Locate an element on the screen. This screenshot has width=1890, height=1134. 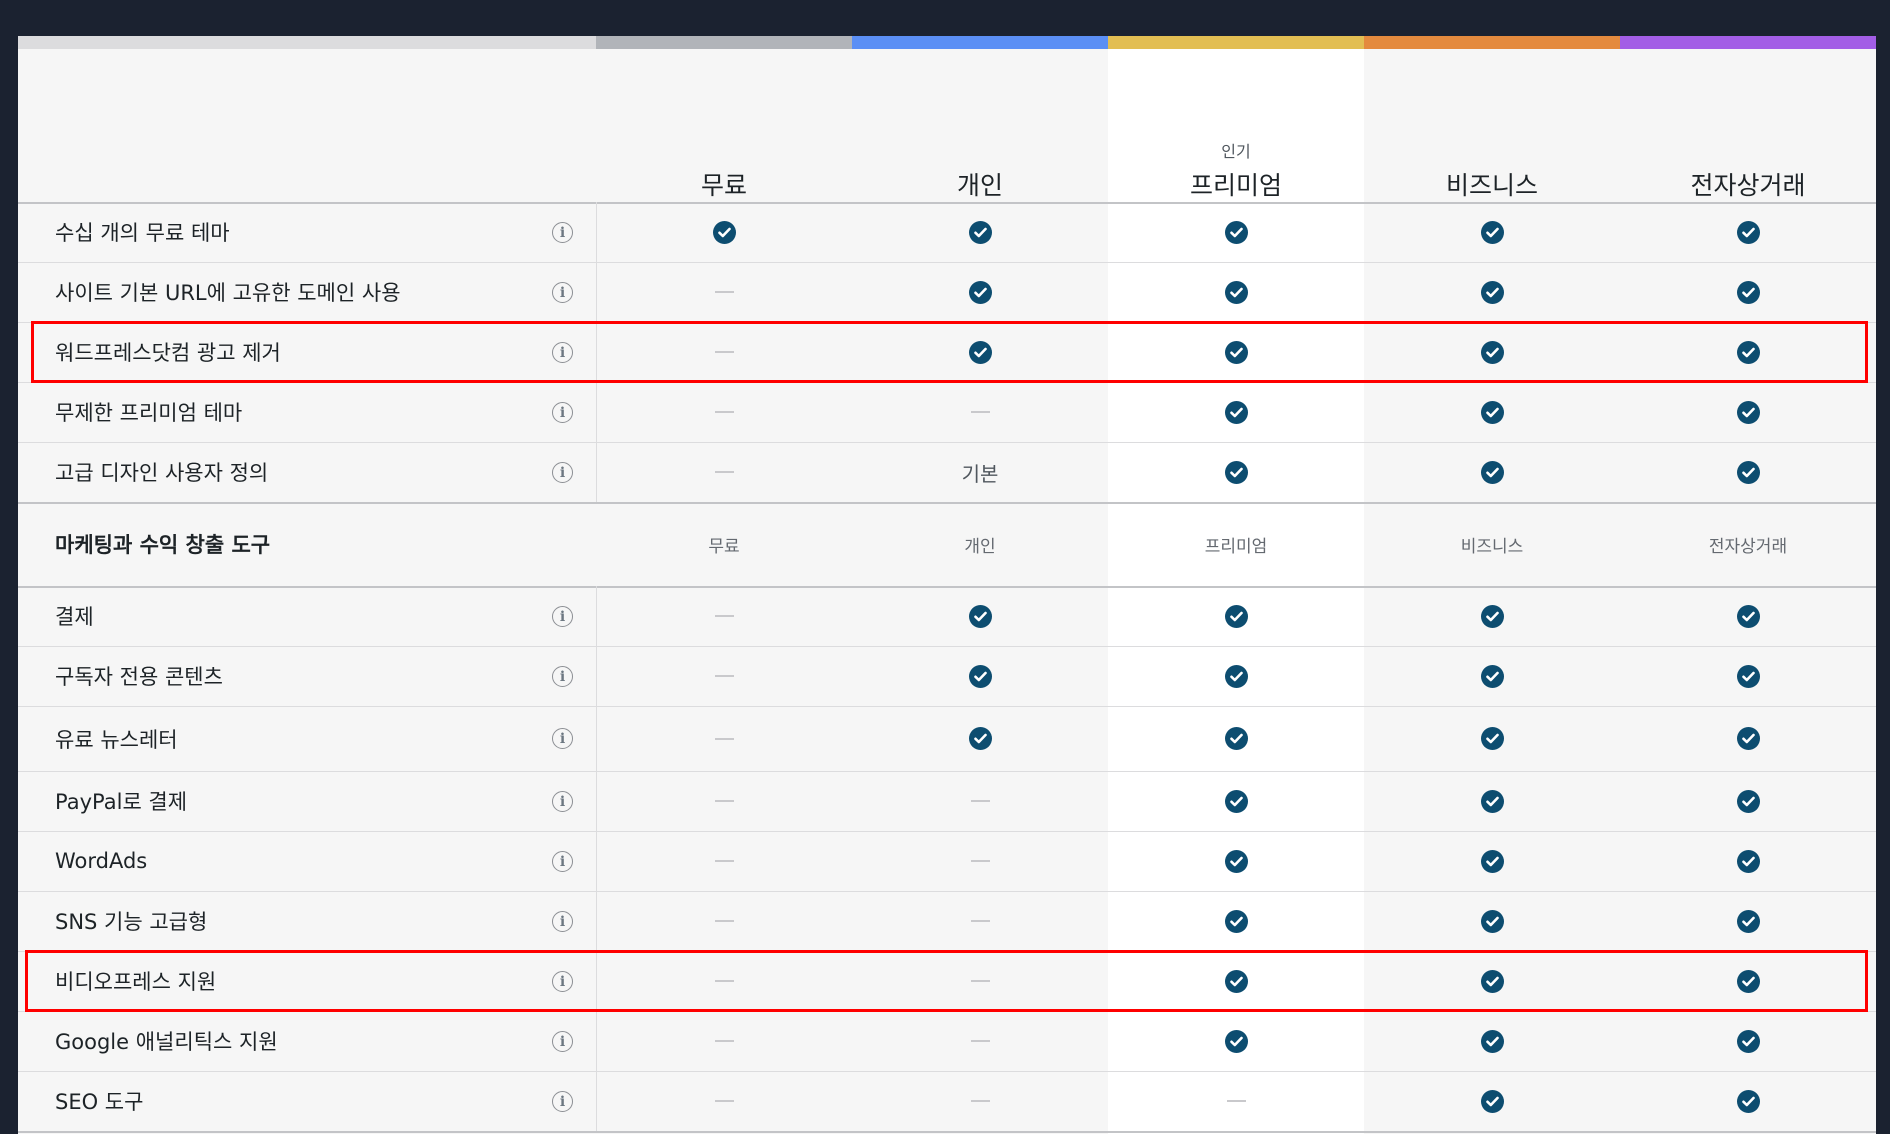
feature-label: 유료 뉴스레터 is located at coordinates (116, 739).